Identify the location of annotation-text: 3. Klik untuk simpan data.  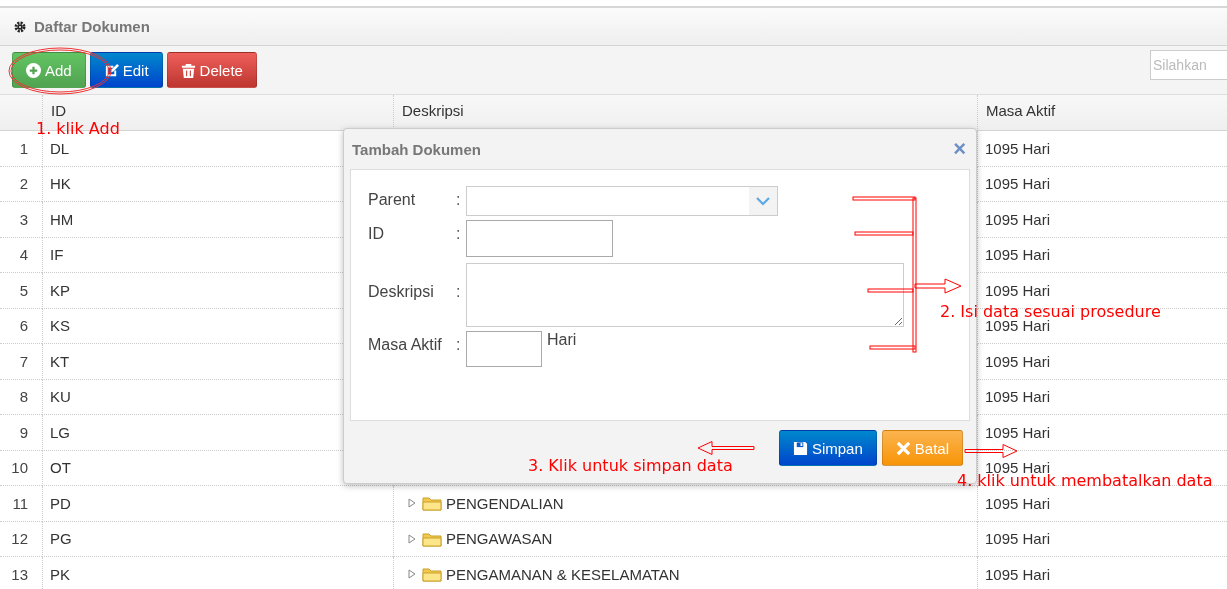
(630, 465).